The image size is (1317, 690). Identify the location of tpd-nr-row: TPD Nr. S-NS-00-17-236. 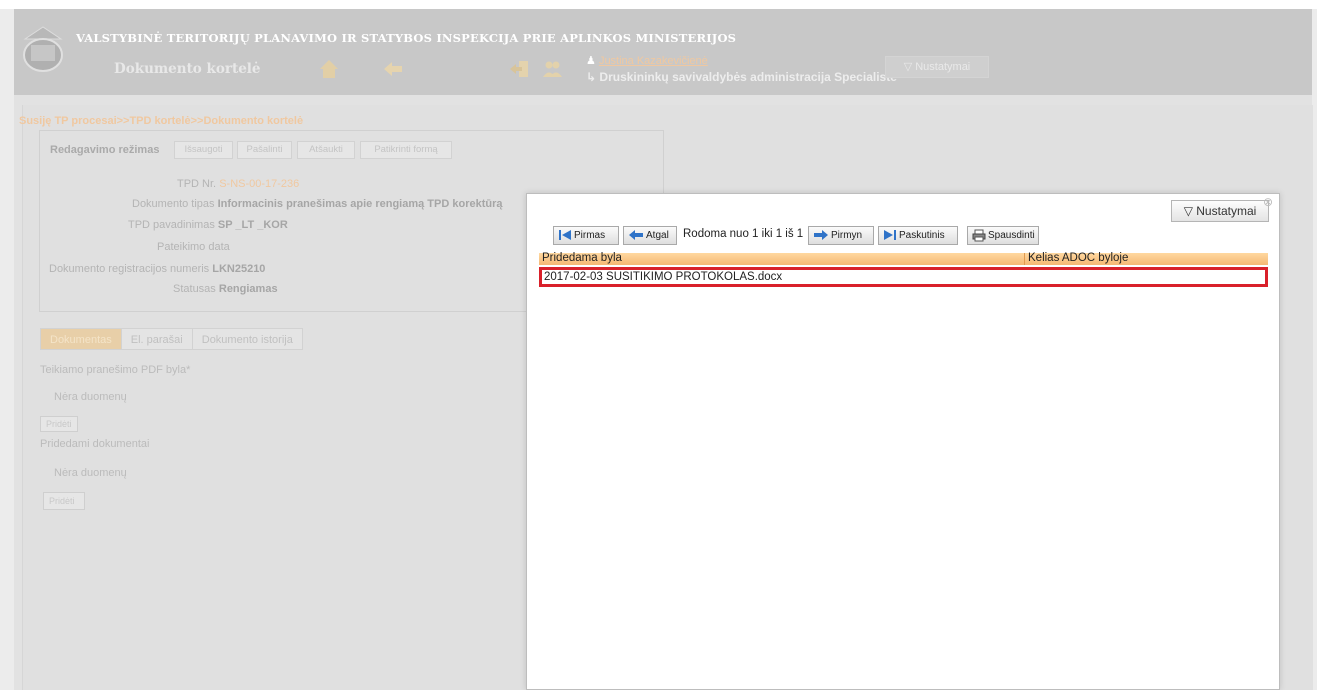
(238, 184).